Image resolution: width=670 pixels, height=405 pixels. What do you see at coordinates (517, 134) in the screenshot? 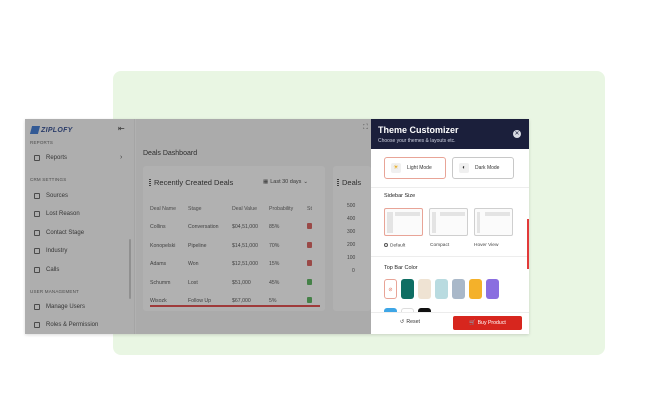
I see `close-icon: ✕` at bounding box center [517, 134].